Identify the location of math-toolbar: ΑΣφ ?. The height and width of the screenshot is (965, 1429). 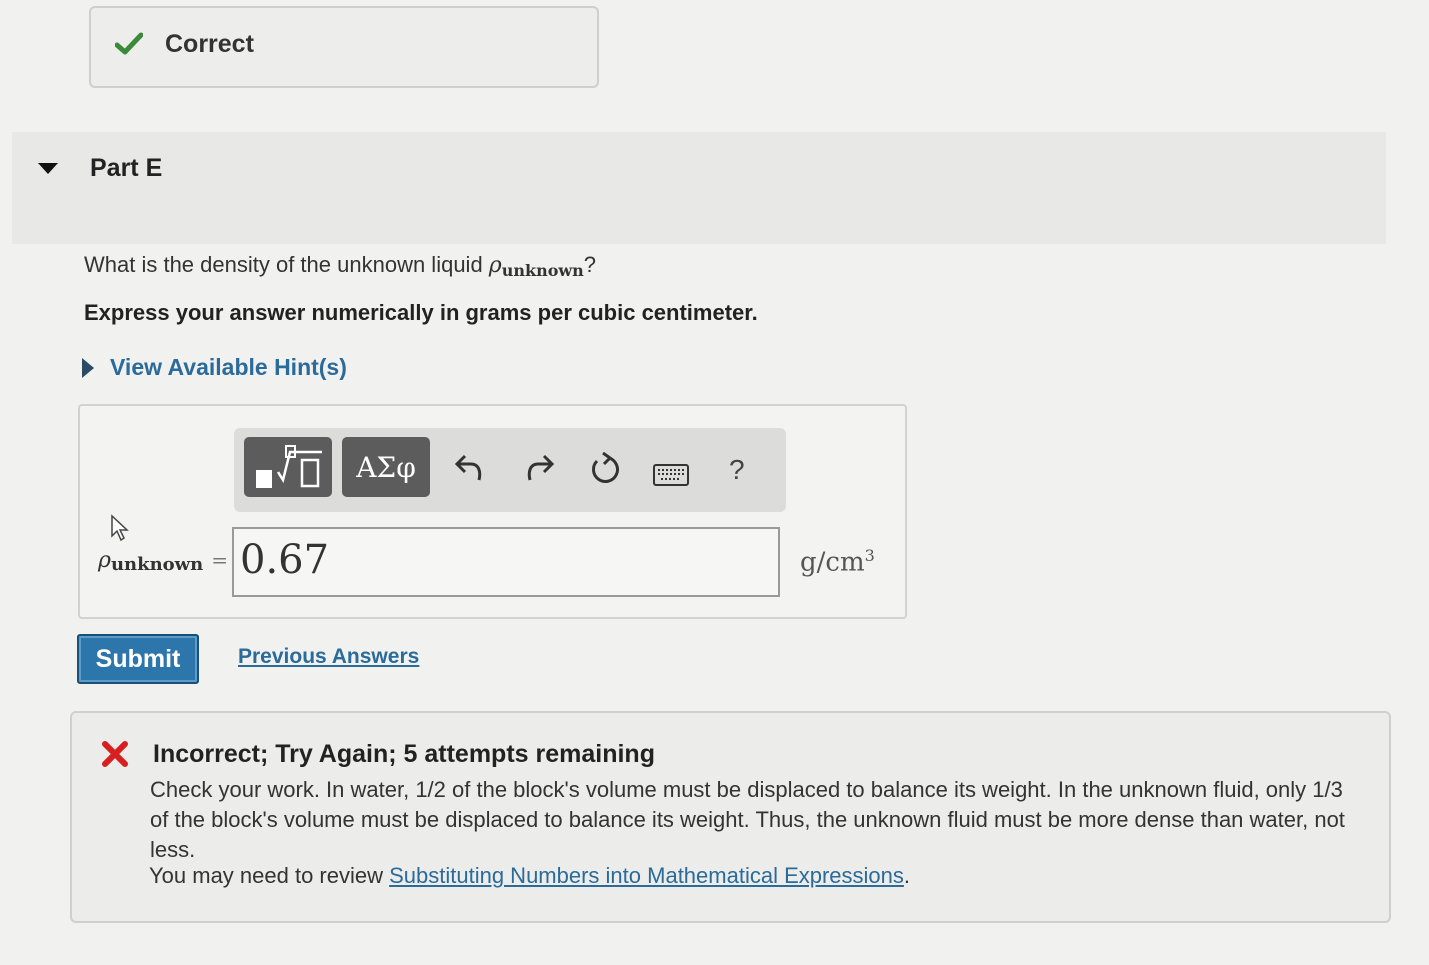
(510, 470).